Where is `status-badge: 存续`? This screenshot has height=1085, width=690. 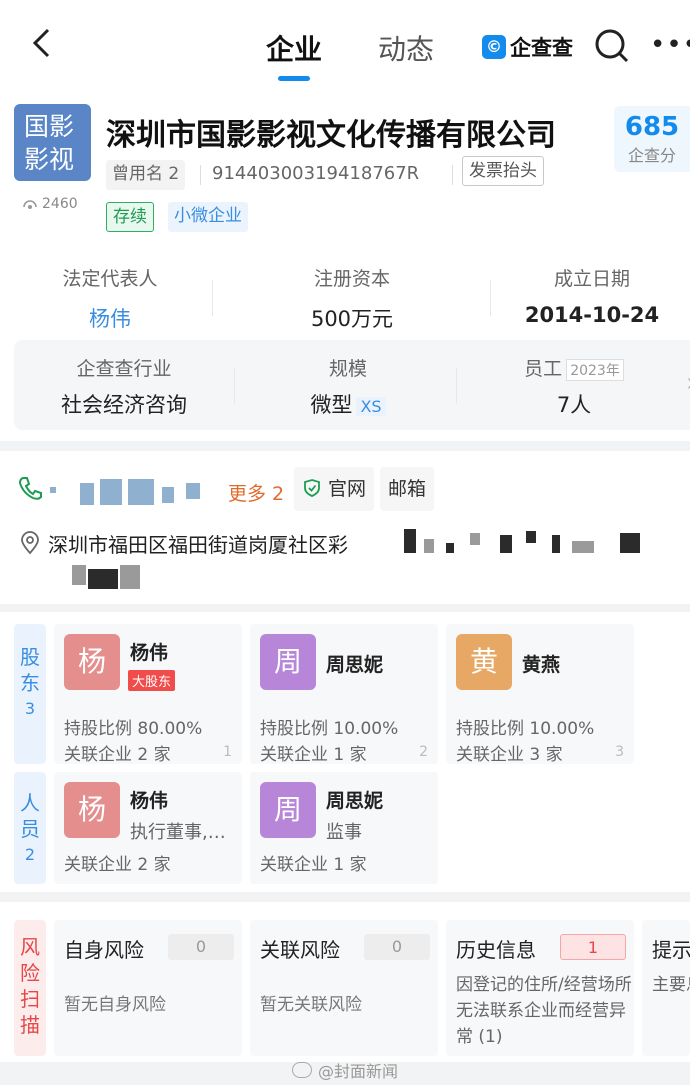 status-badge: 存续 is located at coordinates (130, 217).